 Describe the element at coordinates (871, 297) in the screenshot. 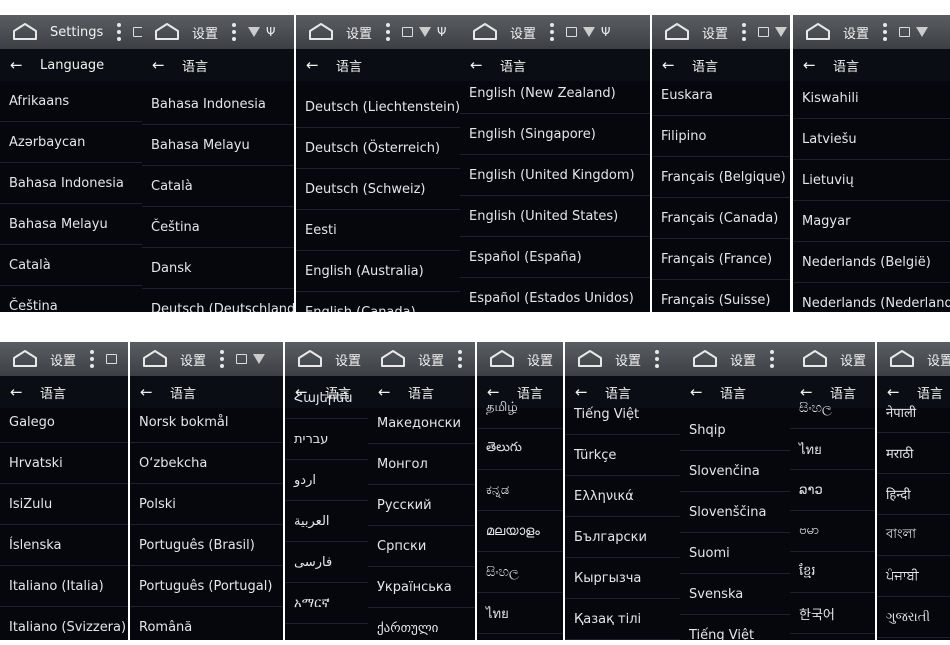

I see `language-item: Nederlands (Nederland)` at that location.